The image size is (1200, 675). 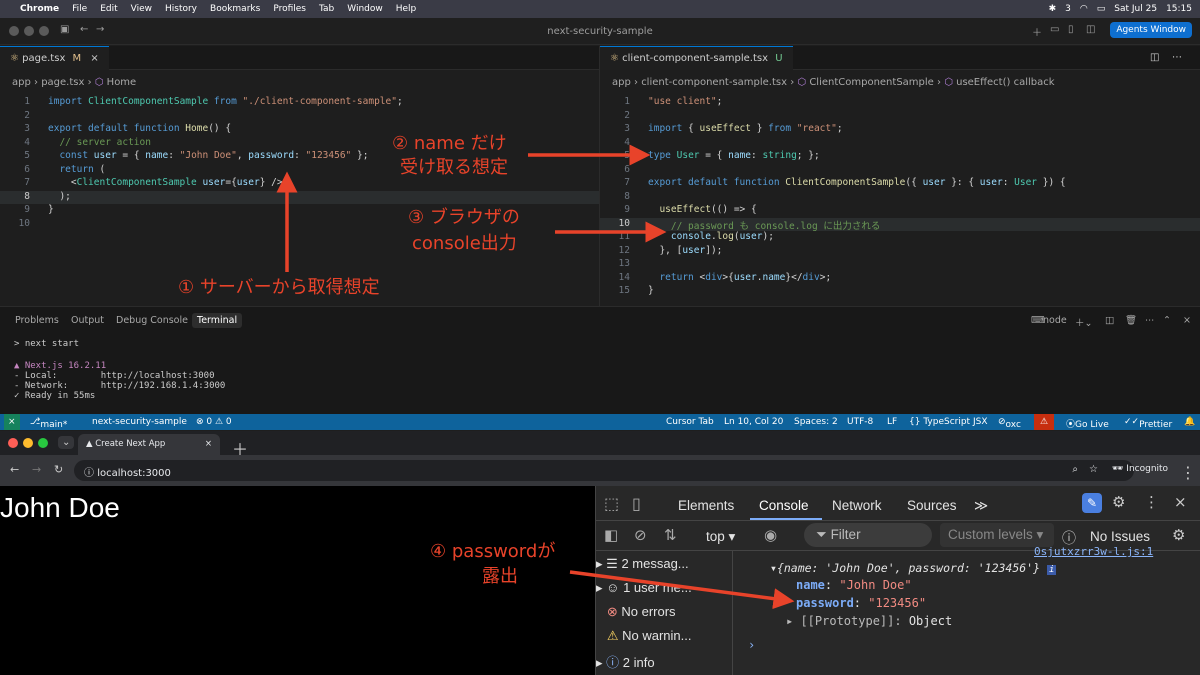 What do you see at coordinates (615, 250) in the screenshot?
I see `line-number: 12` at bounding box center [615, 250].